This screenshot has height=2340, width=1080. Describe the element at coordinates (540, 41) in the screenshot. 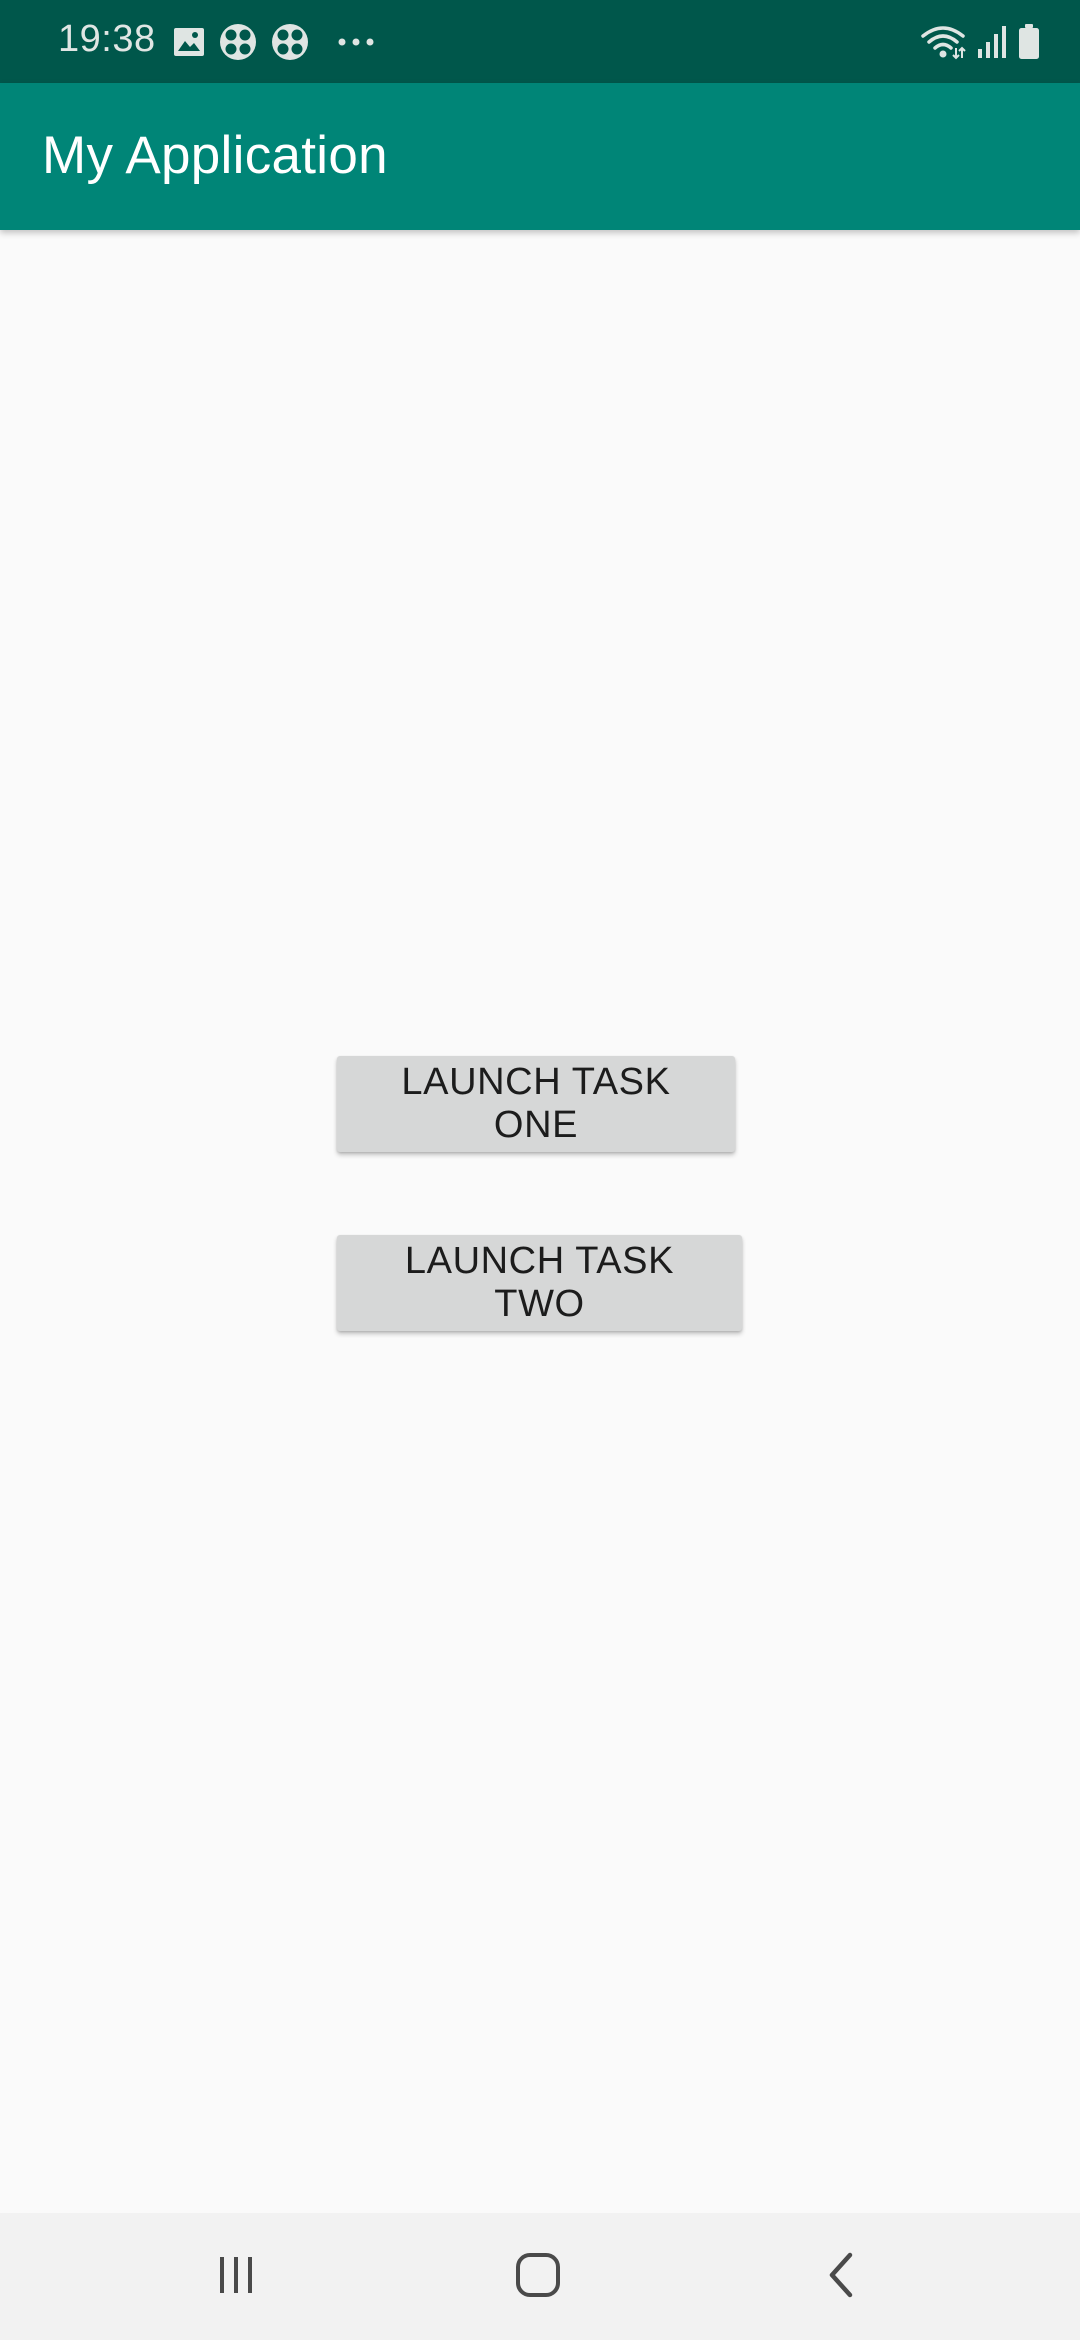

I see `status-bar: 19:38` at that location.